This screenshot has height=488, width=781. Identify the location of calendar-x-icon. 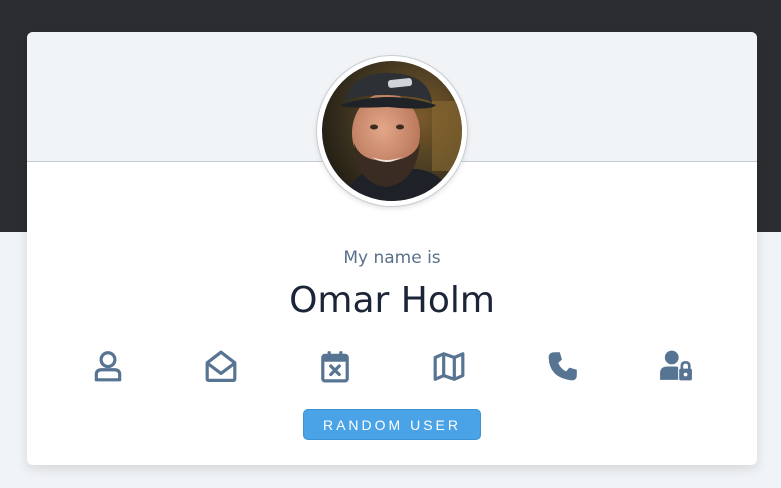
(335, 367).